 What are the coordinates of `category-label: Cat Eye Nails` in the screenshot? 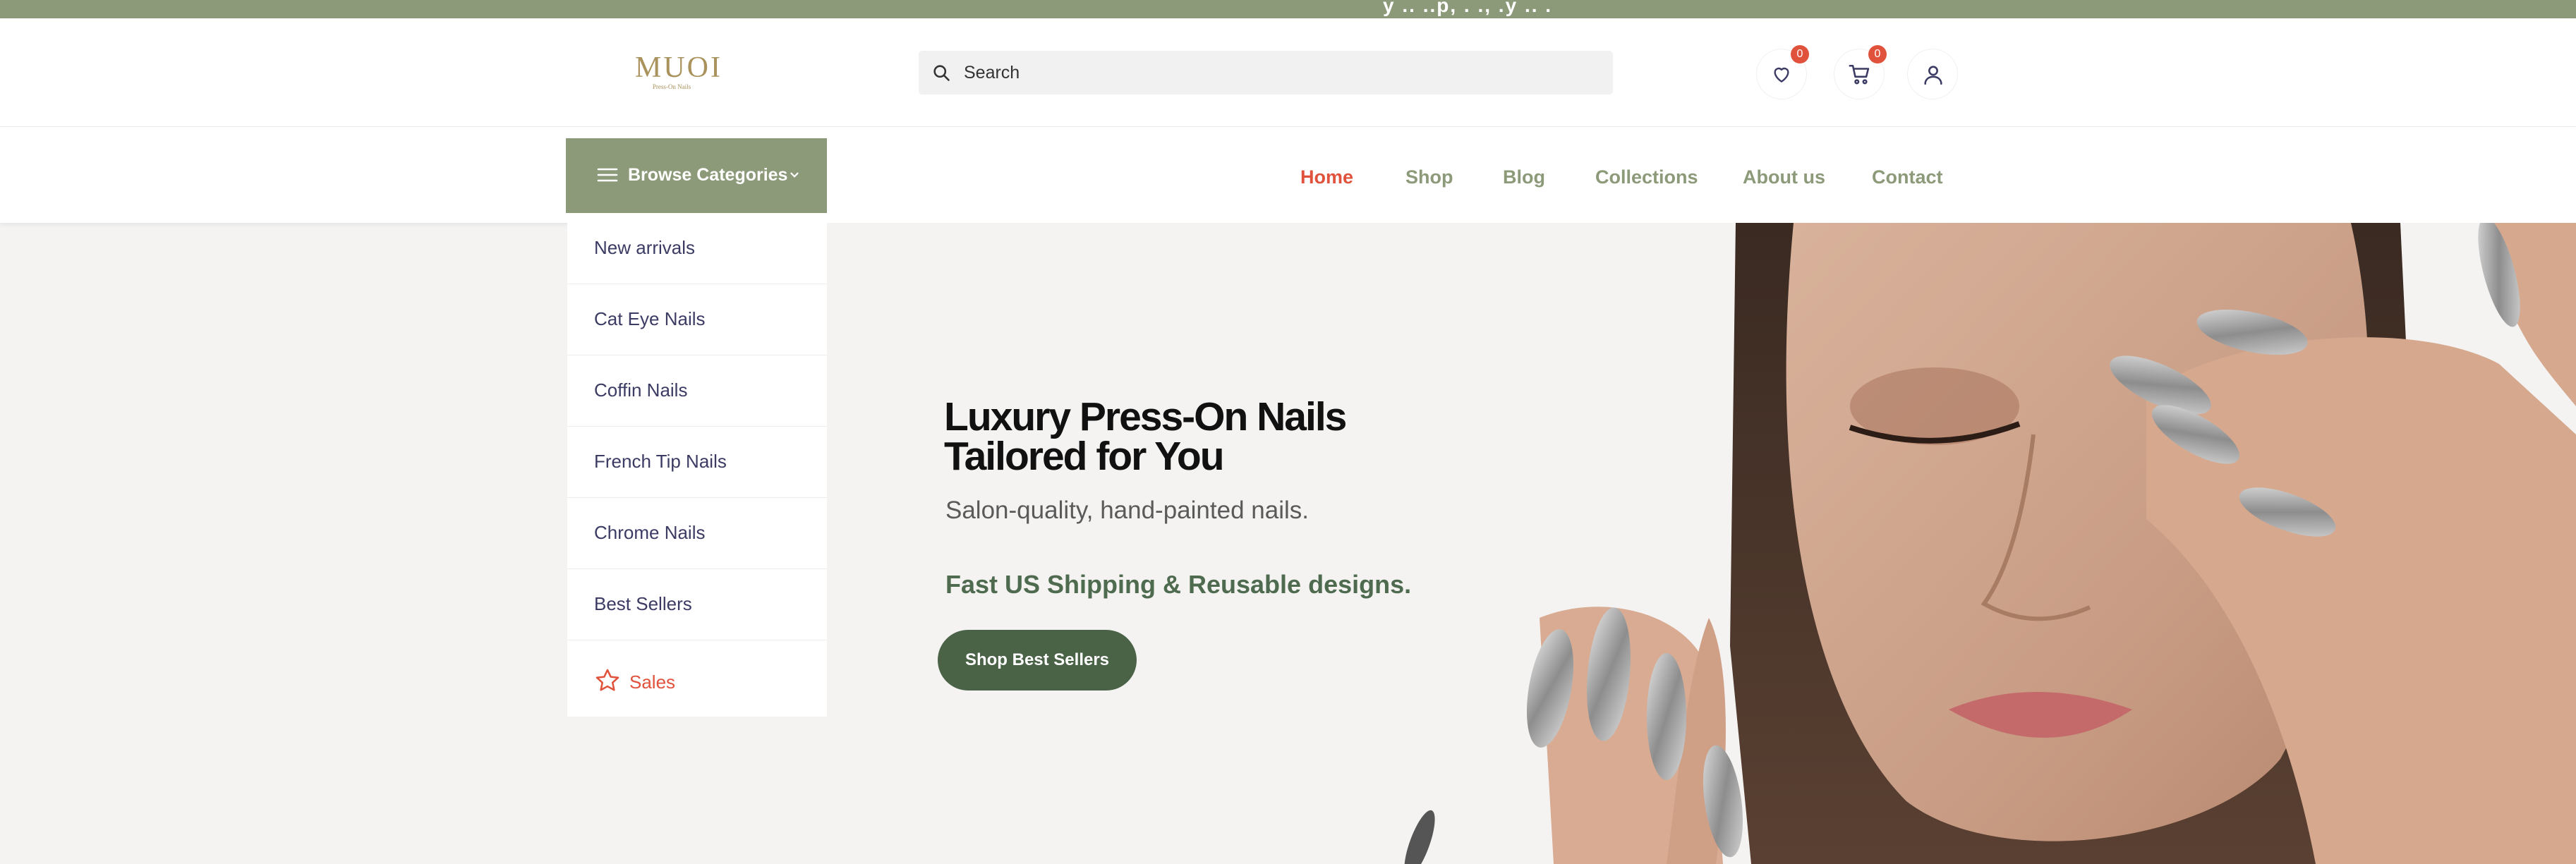 It's located at (650, 318).